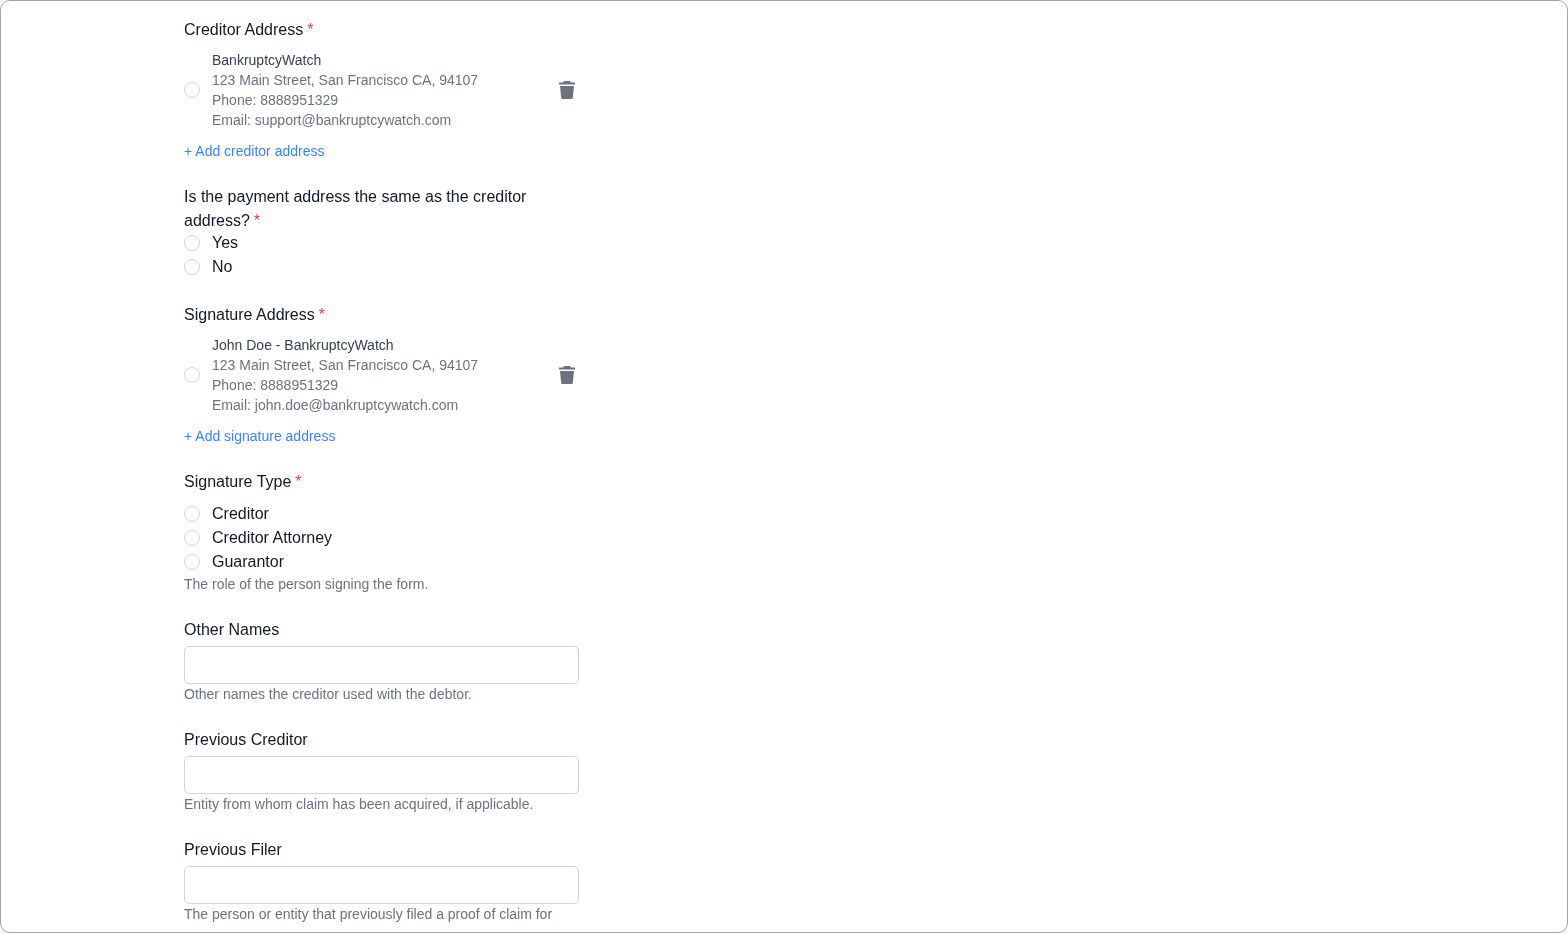 This screenshot has width=1568, height=933. I want to click on field-label: Signature Address *, so click(254, 314).